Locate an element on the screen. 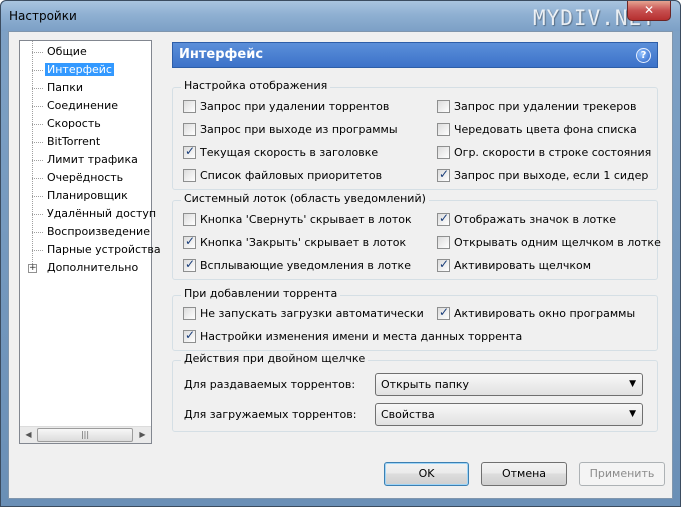 This screenshot has width=681, height=507. tree-item-label: Очерёдность is located at coordinates (85, 177).